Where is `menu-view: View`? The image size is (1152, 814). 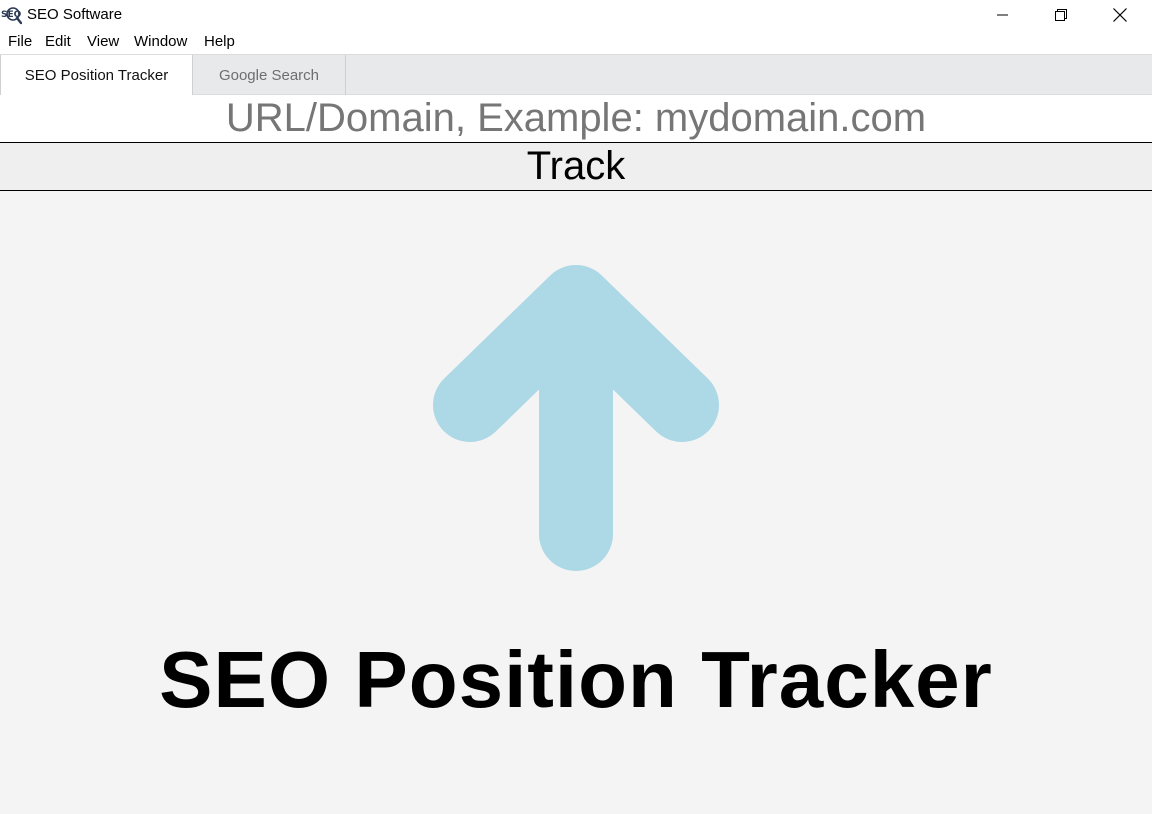 menu-view: View is located at coordinates (103, 42).